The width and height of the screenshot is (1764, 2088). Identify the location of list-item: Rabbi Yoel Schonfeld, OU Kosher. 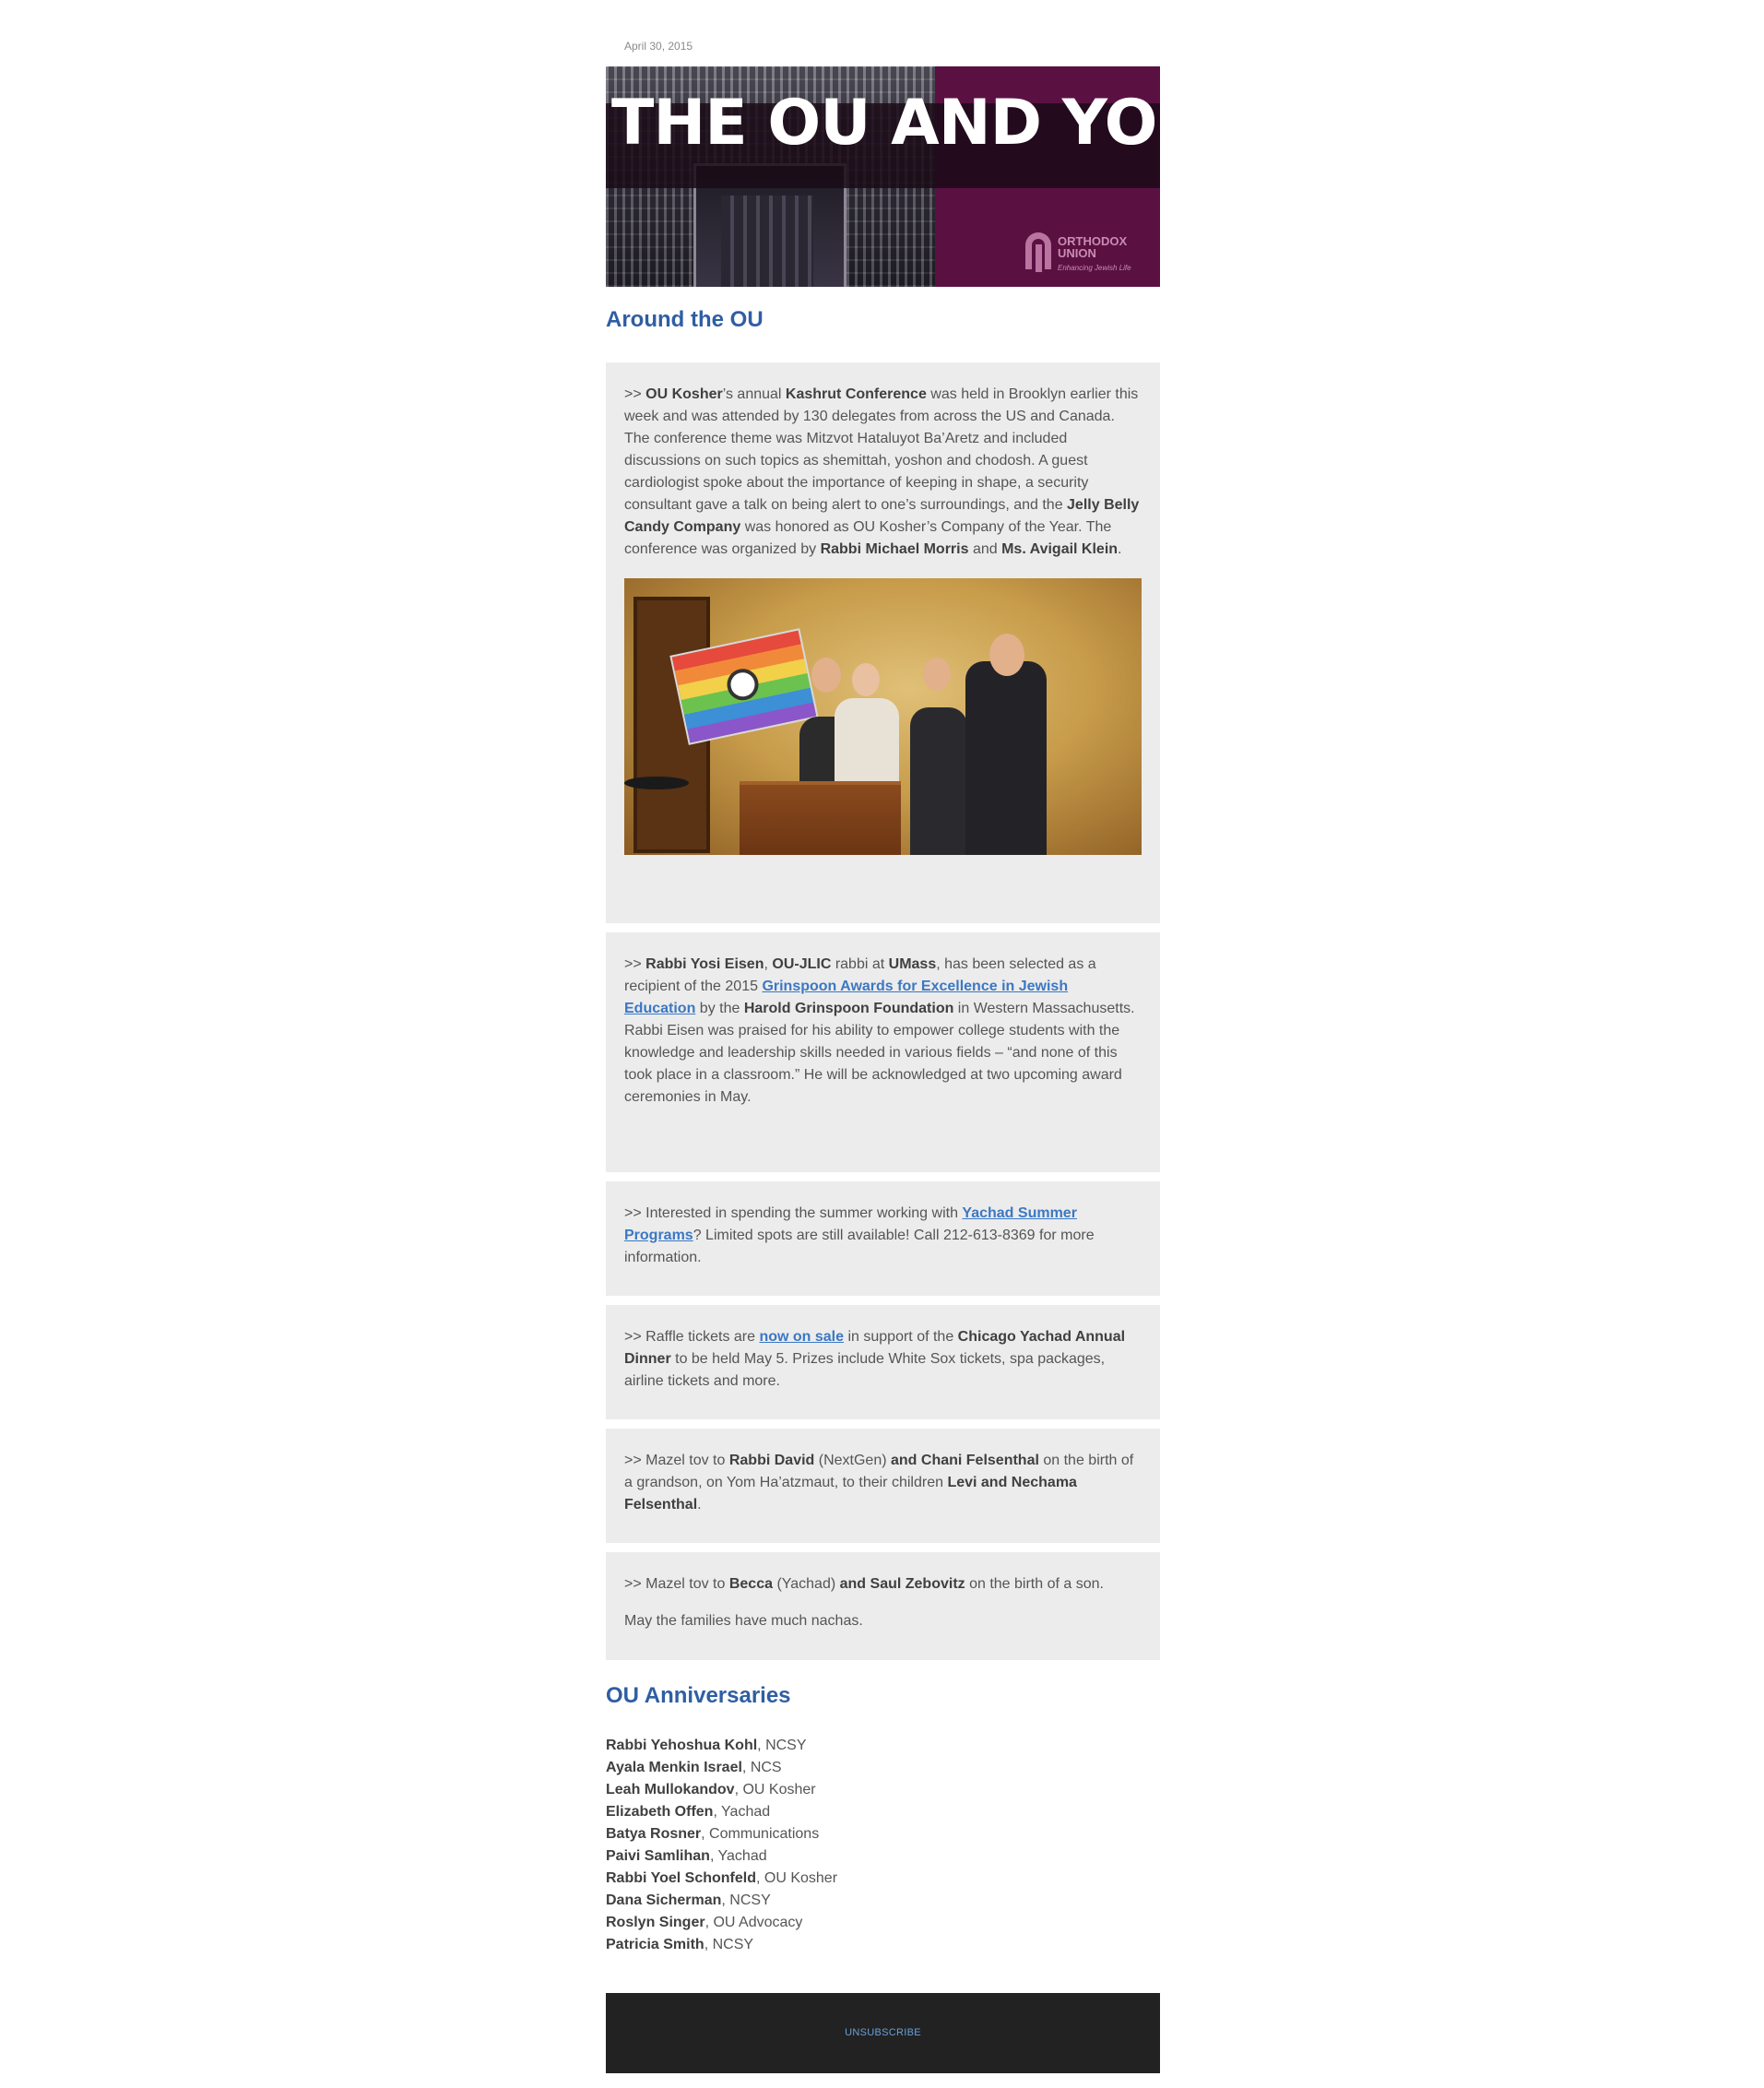
(722, 1878).